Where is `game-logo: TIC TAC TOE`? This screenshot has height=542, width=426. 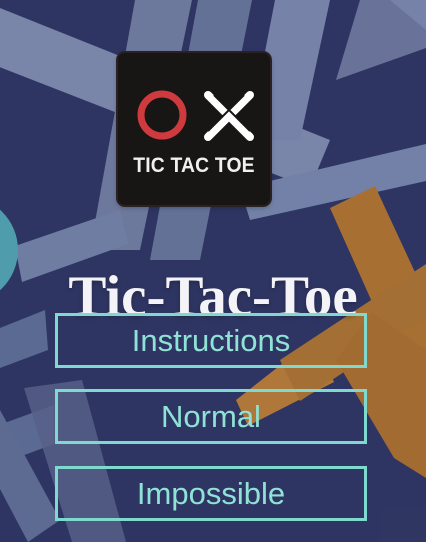
game-logo: TIC TAC TOE is located at coordinates (194, 129).